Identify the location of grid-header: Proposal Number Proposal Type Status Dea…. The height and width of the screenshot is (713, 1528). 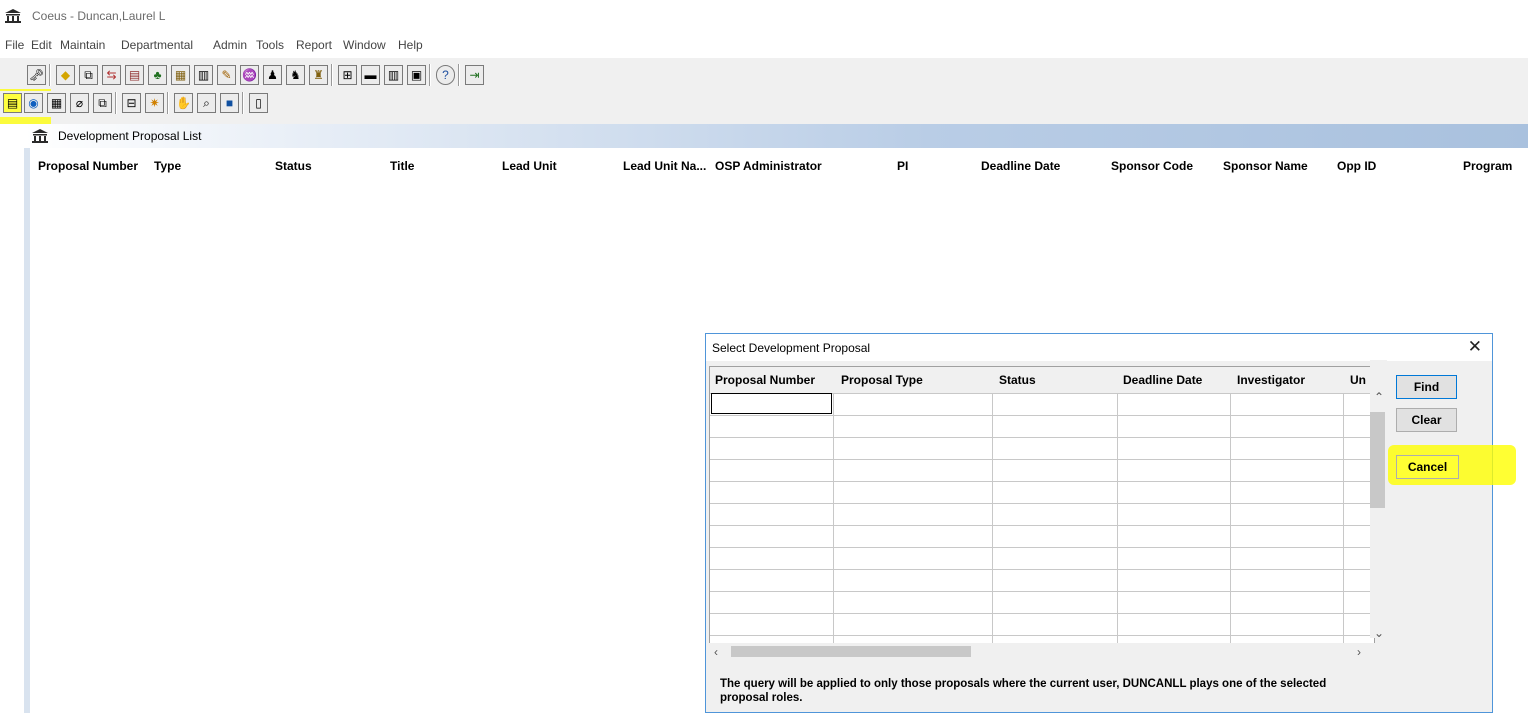
(1042, 380).